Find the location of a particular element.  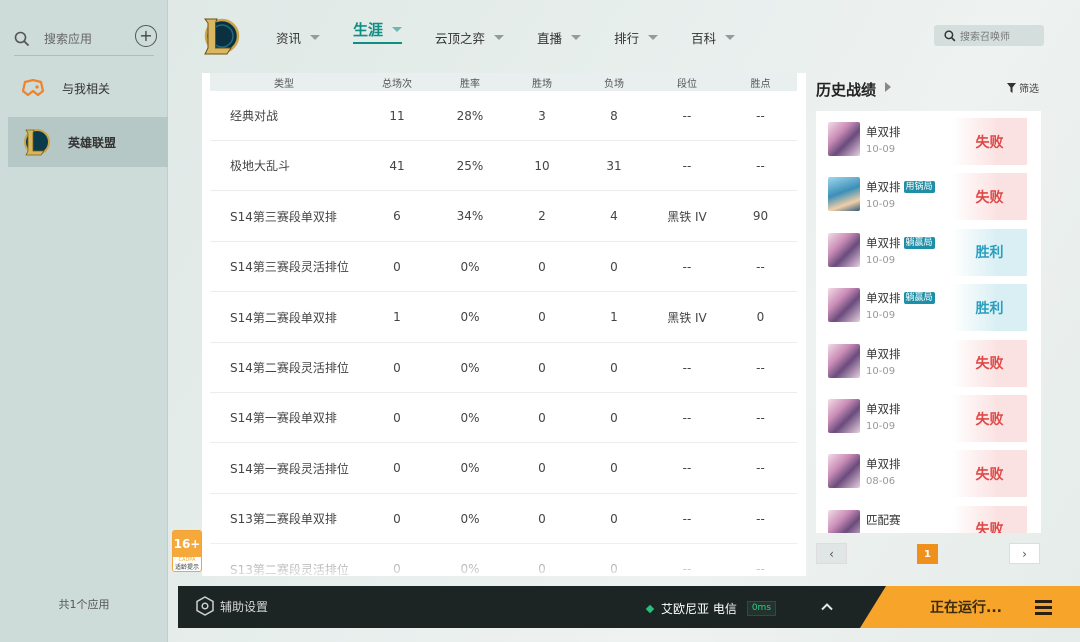

match-mode: 单双排 躺赢局 is located at coordinates (900, 243).